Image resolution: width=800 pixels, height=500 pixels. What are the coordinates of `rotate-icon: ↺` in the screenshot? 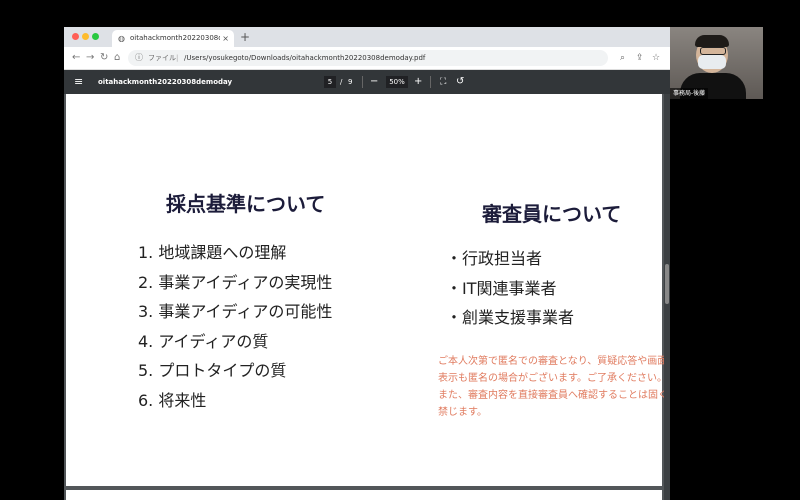 It's located at (460, 82).